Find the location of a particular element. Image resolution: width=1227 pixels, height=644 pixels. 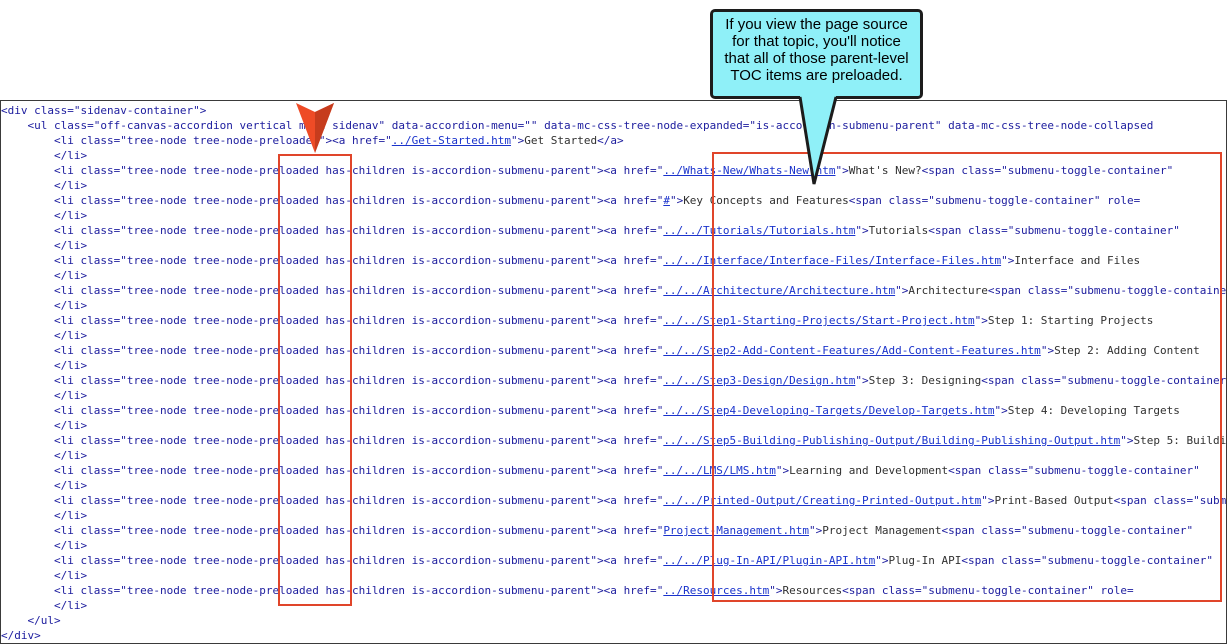

code-token: "is-accordion-submenu-parent" is located at coordinates (845, 125).